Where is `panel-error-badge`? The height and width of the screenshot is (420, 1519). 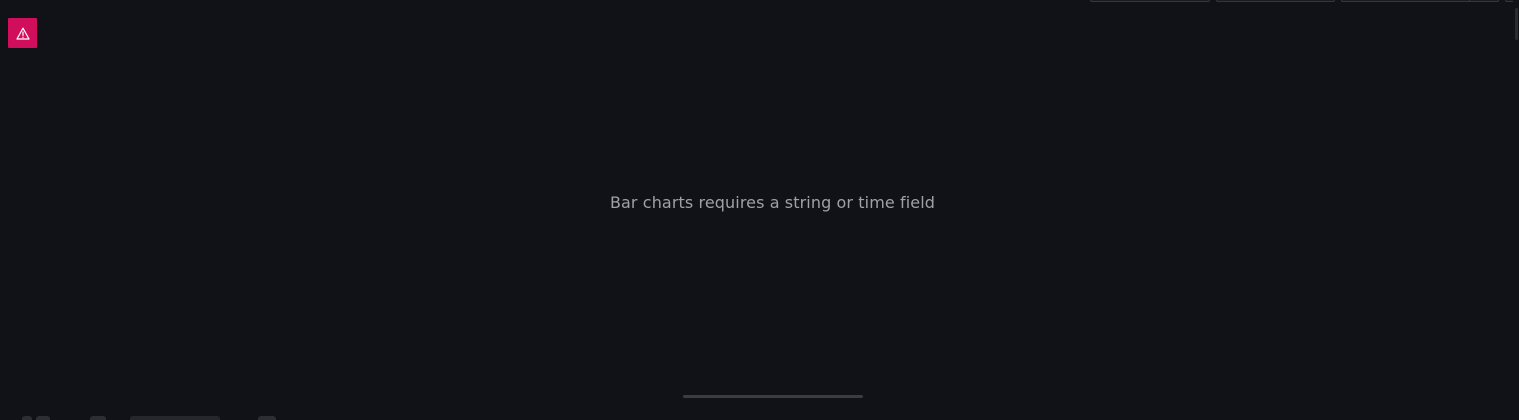
panel-error-badge is located at coordinates (22, 33).